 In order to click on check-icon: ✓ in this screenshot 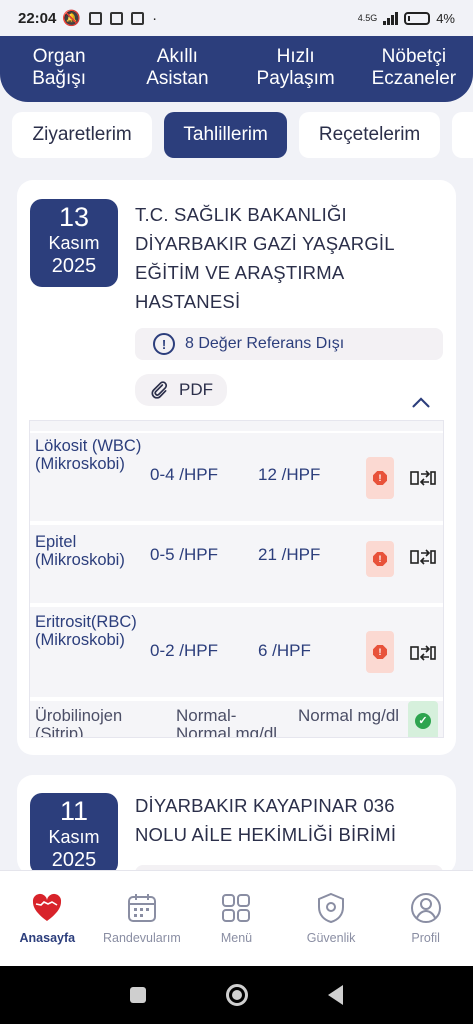, I will do `click(423, 721)`.